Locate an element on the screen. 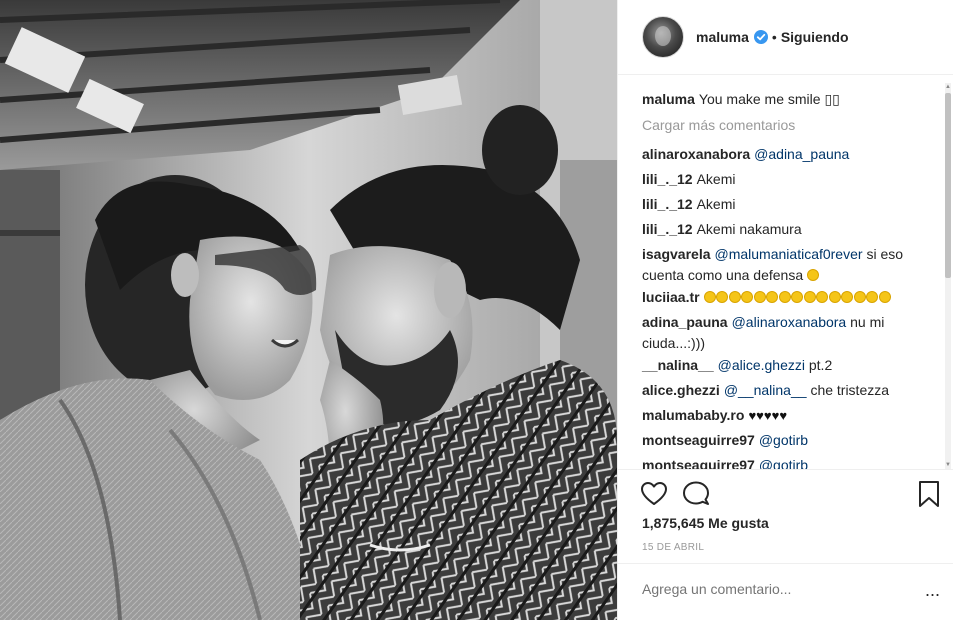  comment-item: alice.ghezzi @__nalina__ che tristezza is located at coordinates (787, 390).